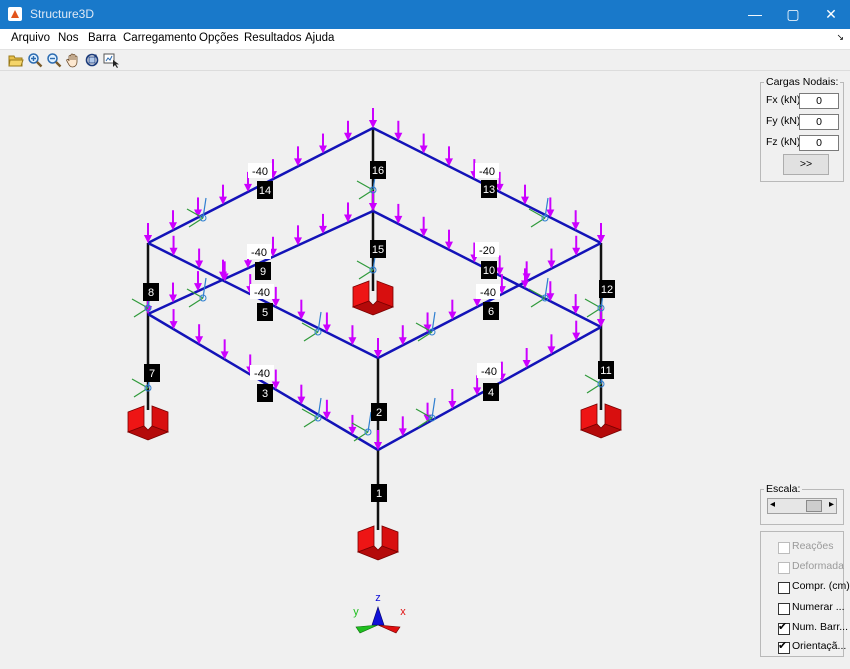 This screenshot has height=669, width=850. Describe the element at coordinates (54, 60) in the screenshot. I see `zoom-out-icon` at that location.